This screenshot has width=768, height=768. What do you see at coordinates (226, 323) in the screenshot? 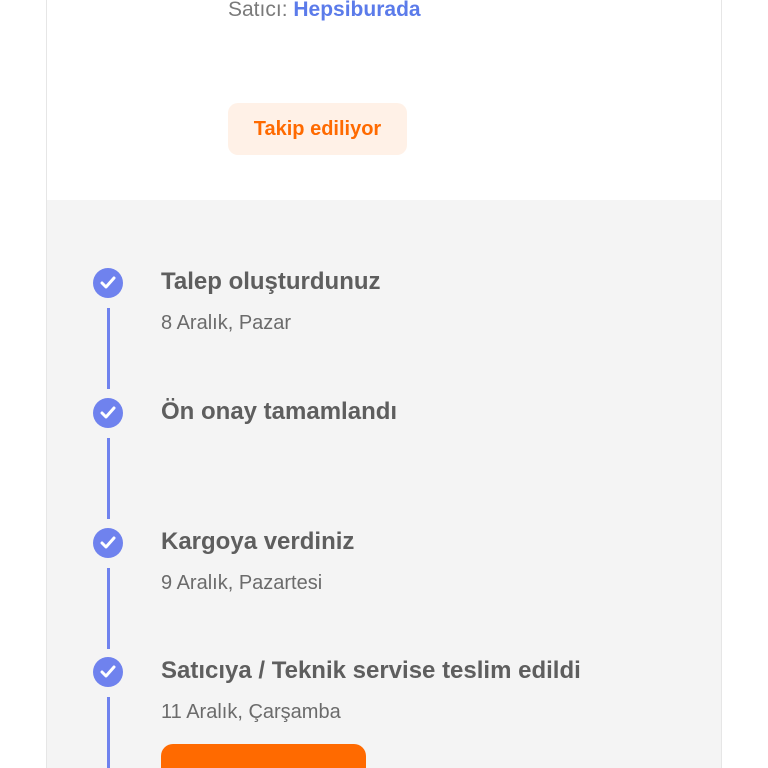
I see `step-date: 8 Aralık, Pazar` at bounding box center [226, 323].